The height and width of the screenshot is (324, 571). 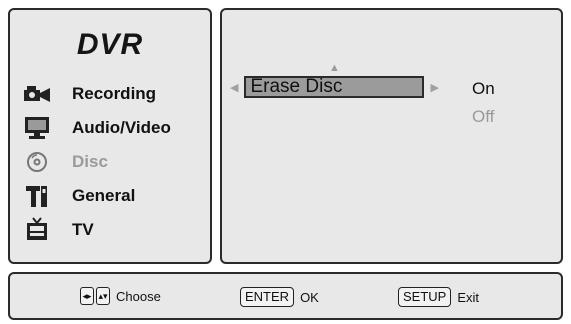 I want to click on monitor-icon, so click(x=37, y=128).